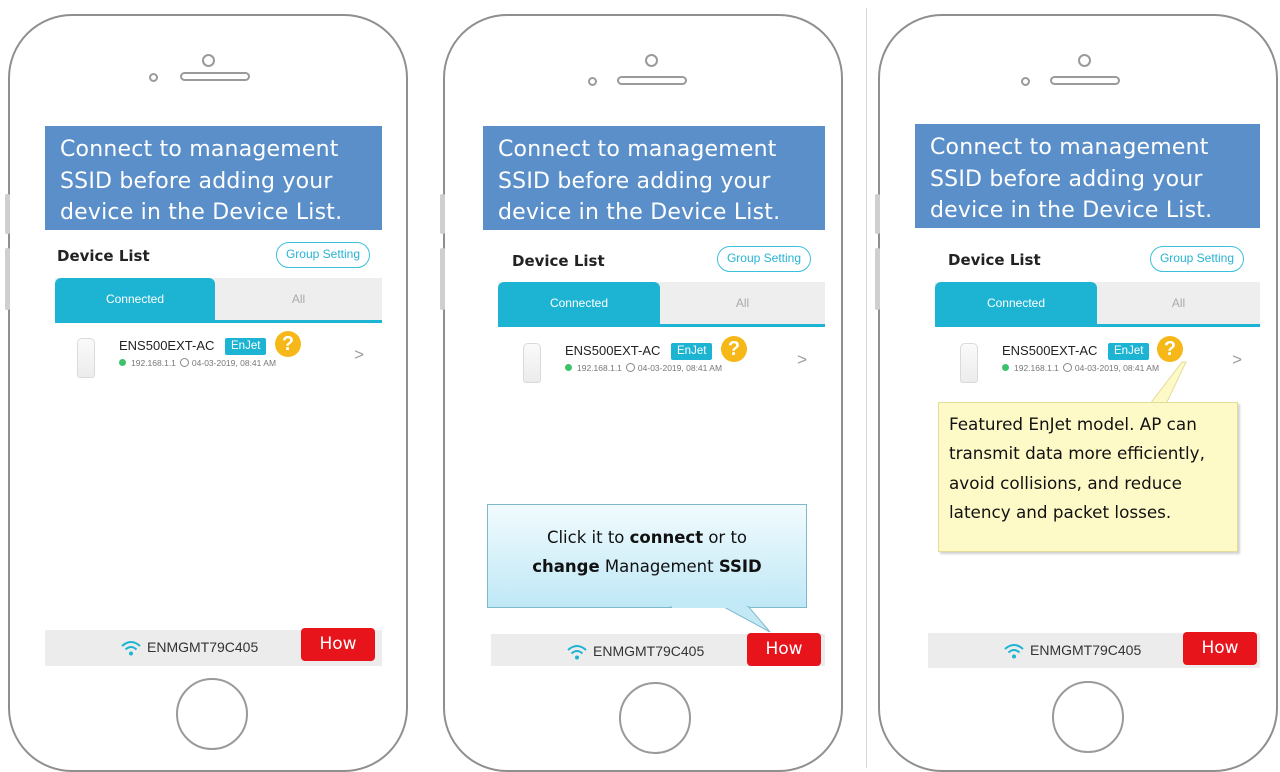 The width and height of the screenshot is (1280, 772). What do you see at coordinates (720, 619) in the screenshot?
I see `tooltip-pointer` at bounding box center [720, 619].